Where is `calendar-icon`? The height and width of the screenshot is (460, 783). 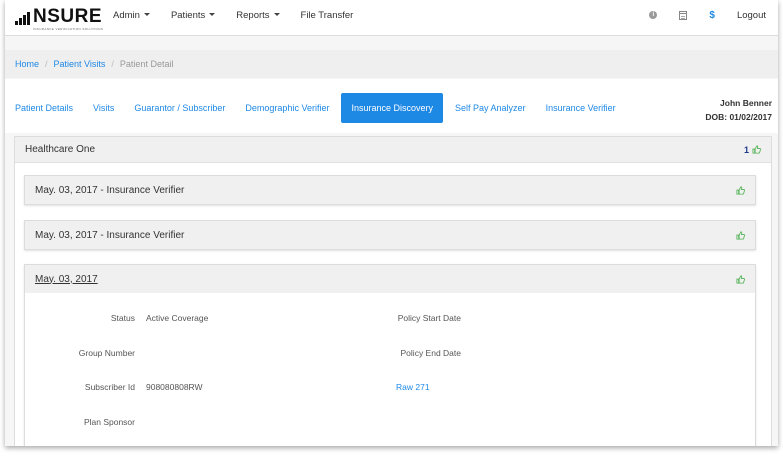
calendar-icon is located at coordinates (683, 15).